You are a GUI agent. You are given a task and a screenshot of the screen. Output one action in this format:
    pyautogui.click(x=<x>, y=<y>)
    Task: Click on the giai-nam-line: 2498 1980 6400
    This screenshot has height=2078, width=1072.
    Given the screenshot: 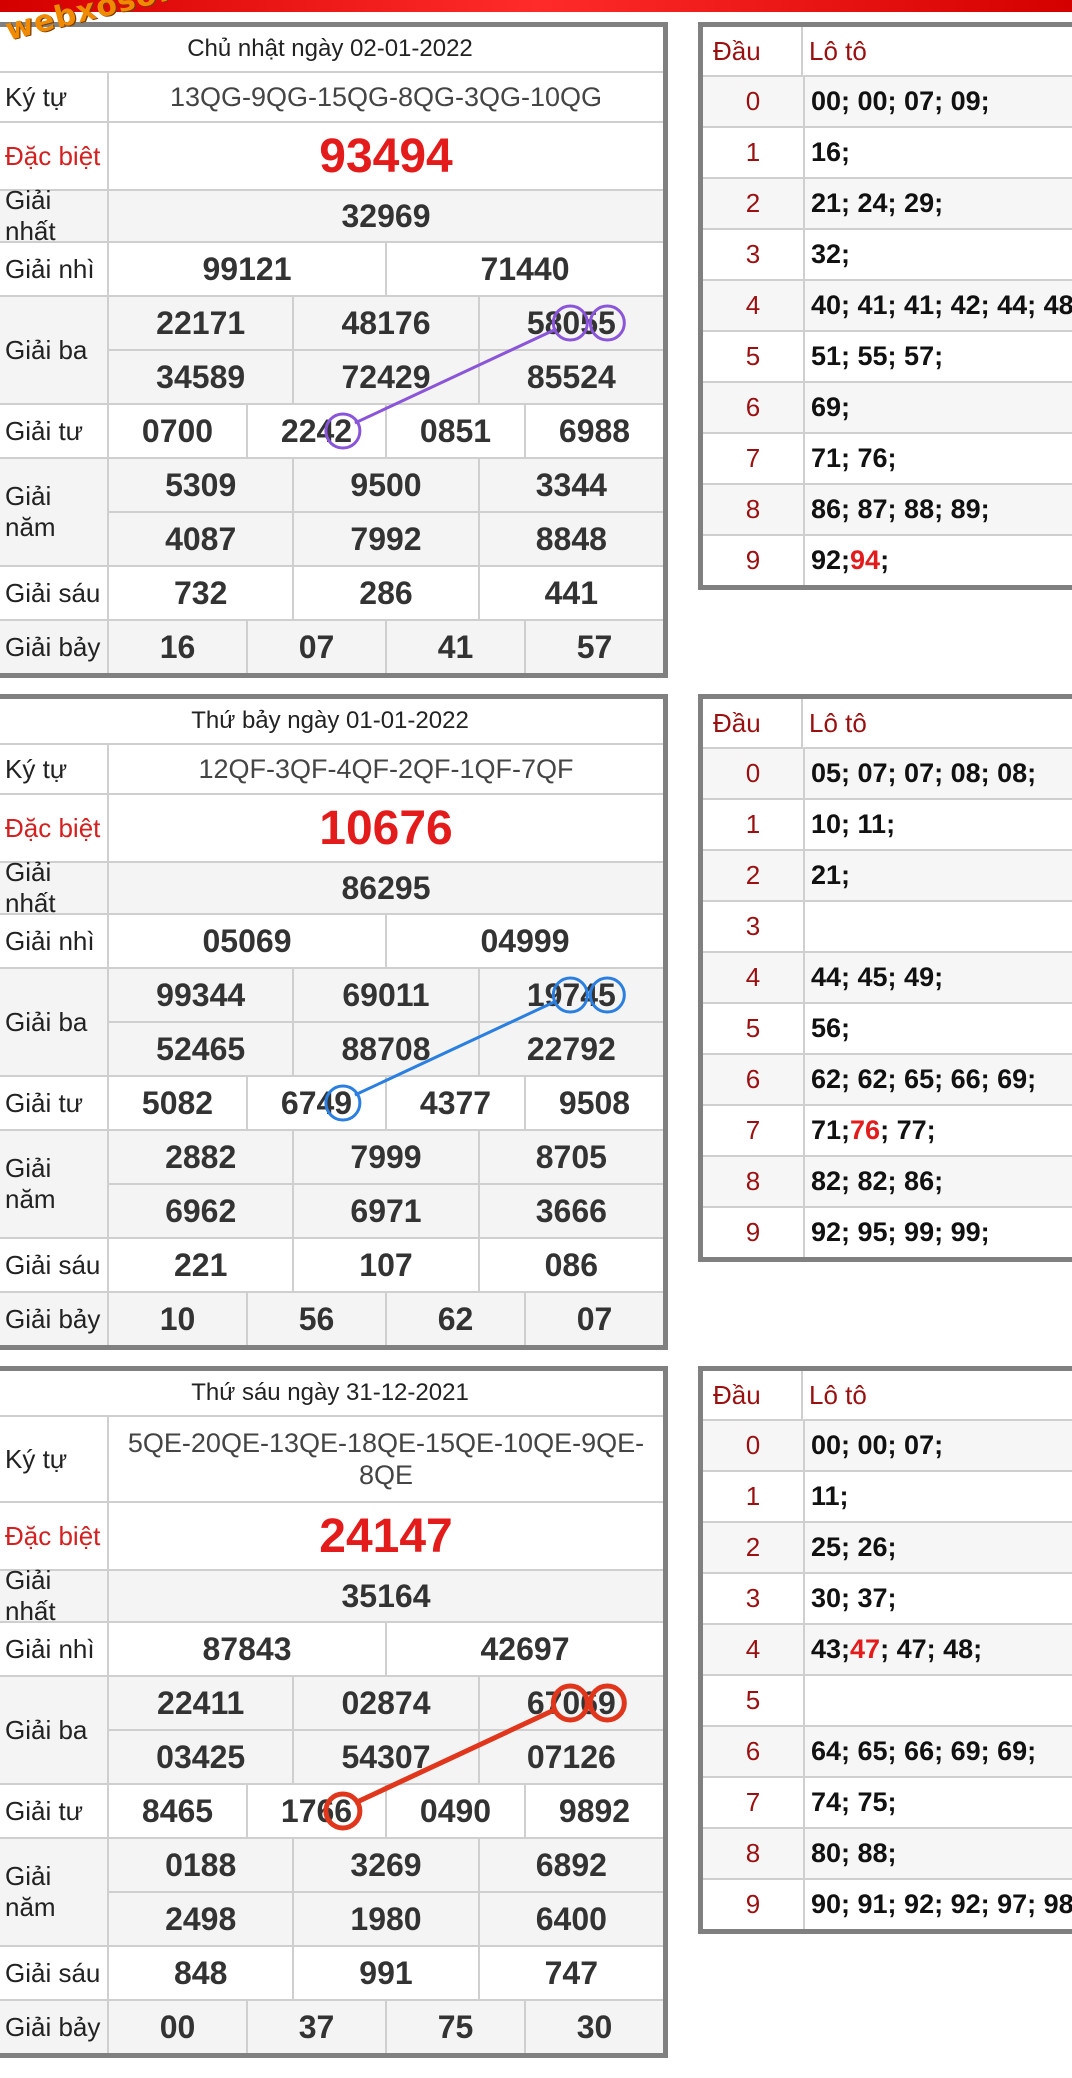 What is the action you would take?
    pyautogui.click(x=386, y=1918)
    